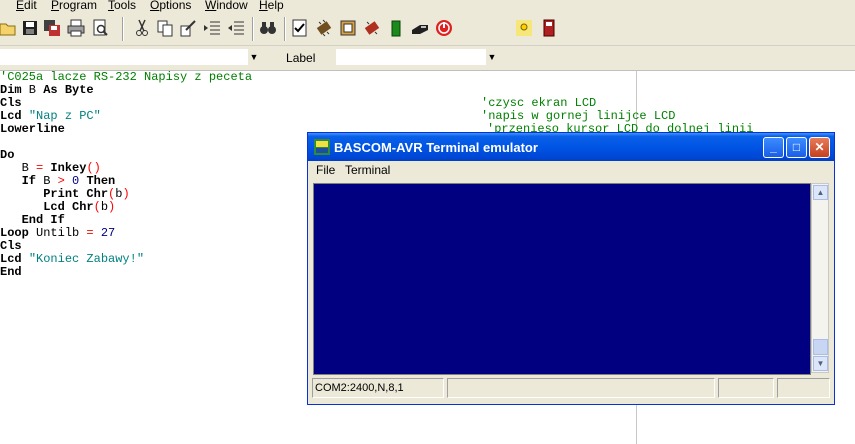  I want to click on bascom-app-icon, so click(322, 147).